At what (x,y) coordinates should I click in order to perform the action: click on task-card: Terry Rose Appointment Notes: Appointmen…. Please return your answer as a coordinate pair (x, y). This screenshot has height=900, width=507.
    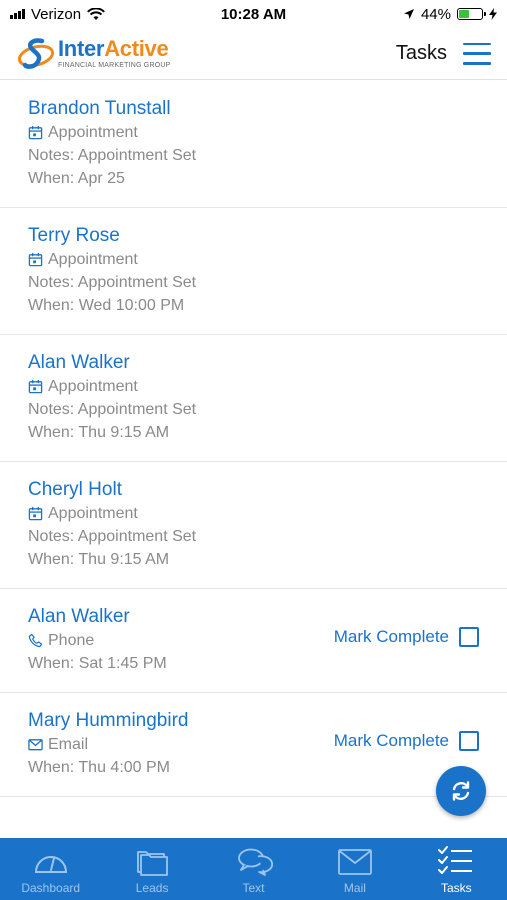
    Looking at the image, I should click on (253, 271).